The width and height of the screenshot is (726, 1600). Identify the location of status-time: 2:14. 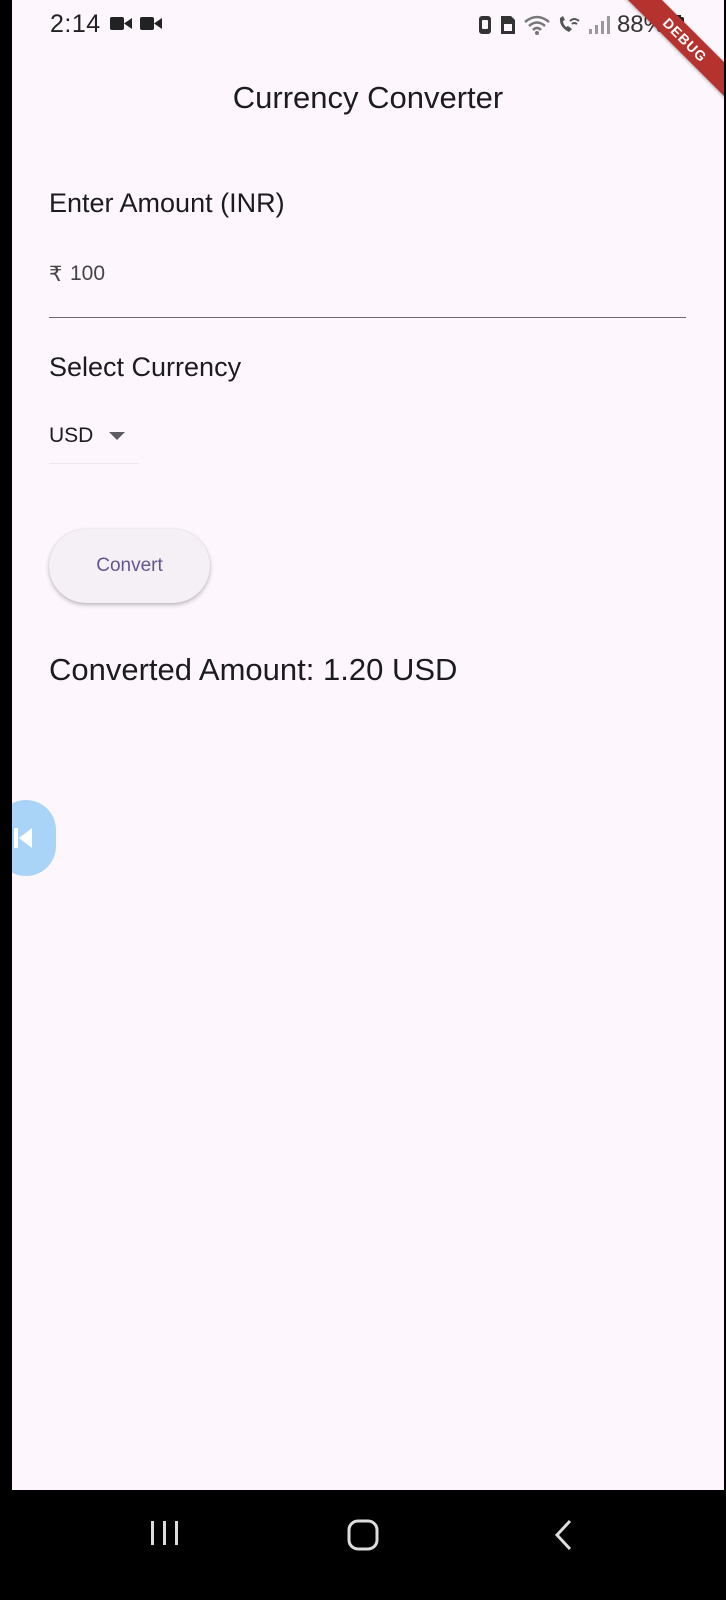
(75, 24).